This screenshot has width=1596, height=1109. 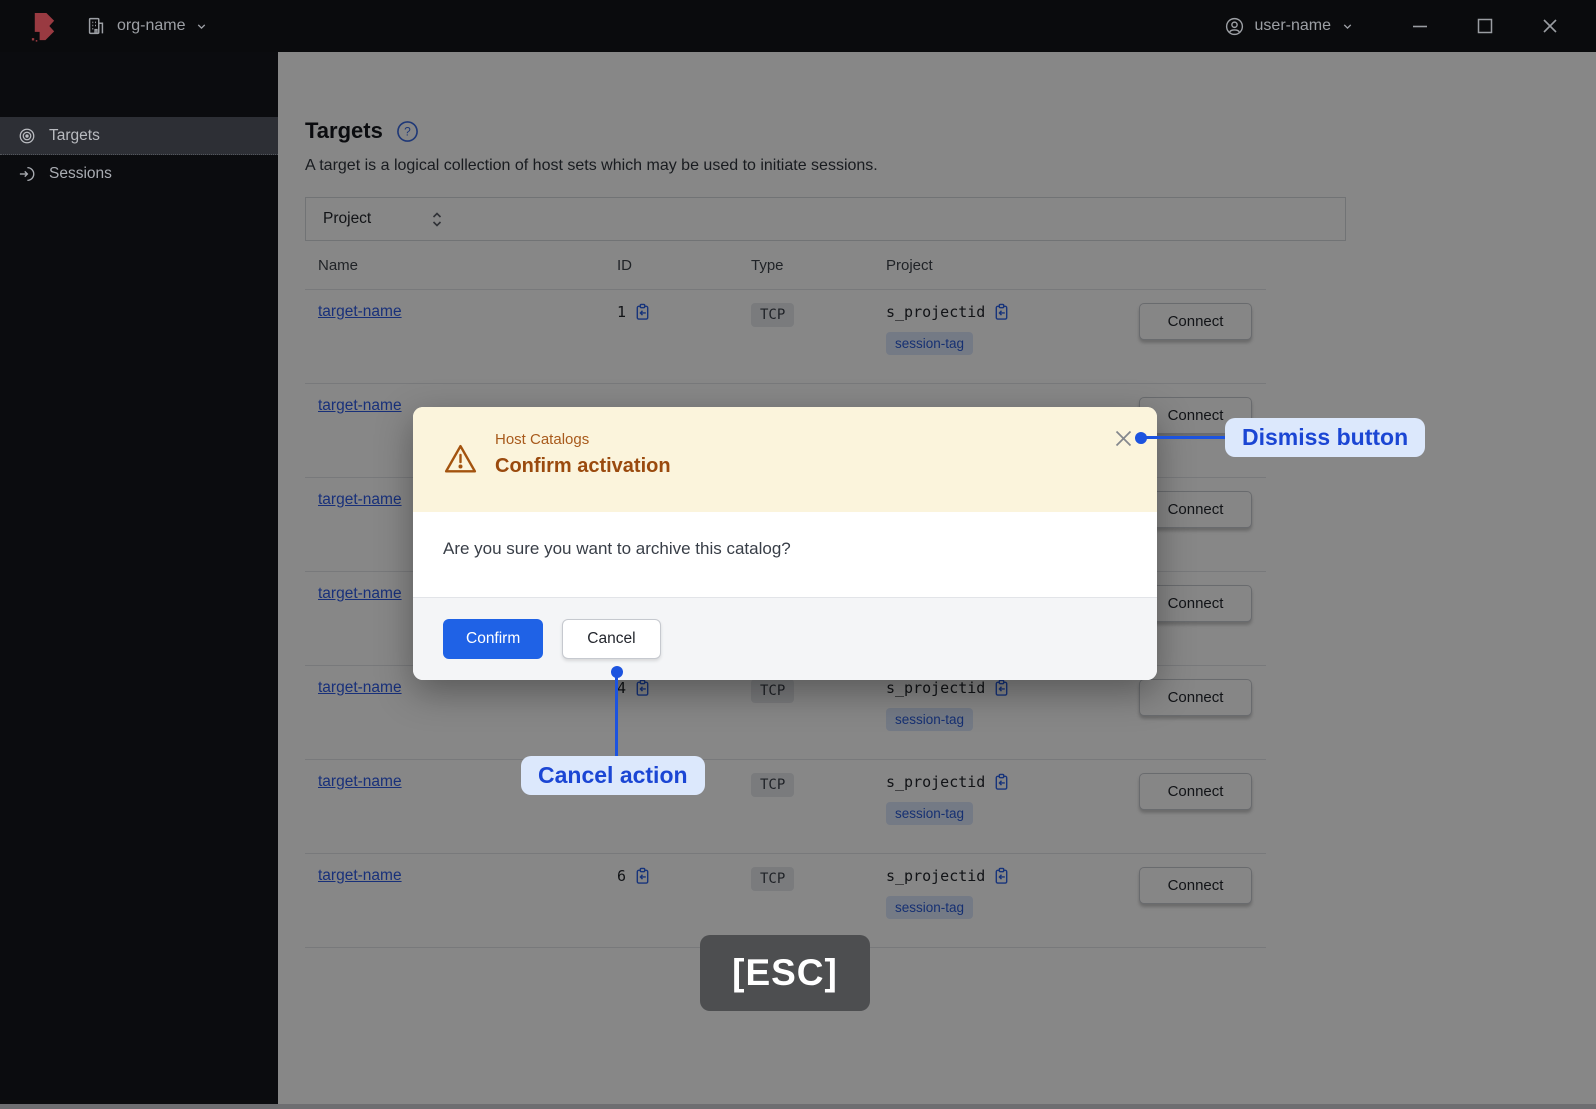 I want to click on window-bottom-edge, so click(x=798, y=1106).